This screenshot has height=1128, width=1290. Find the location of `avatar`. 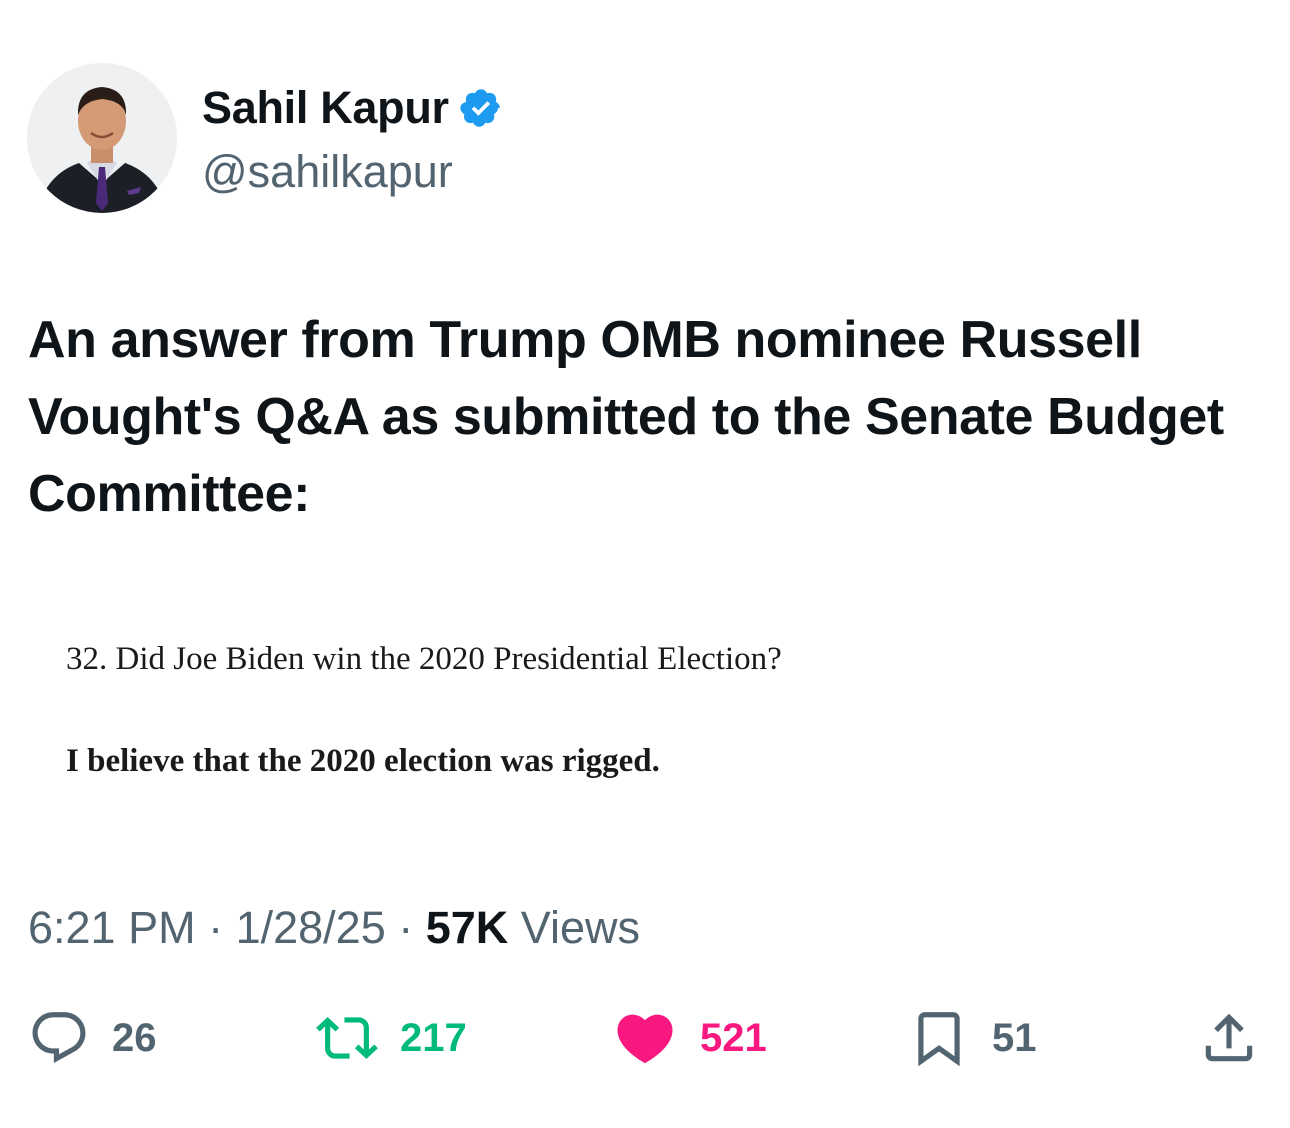

avatar is located at coordinates (102, 138).